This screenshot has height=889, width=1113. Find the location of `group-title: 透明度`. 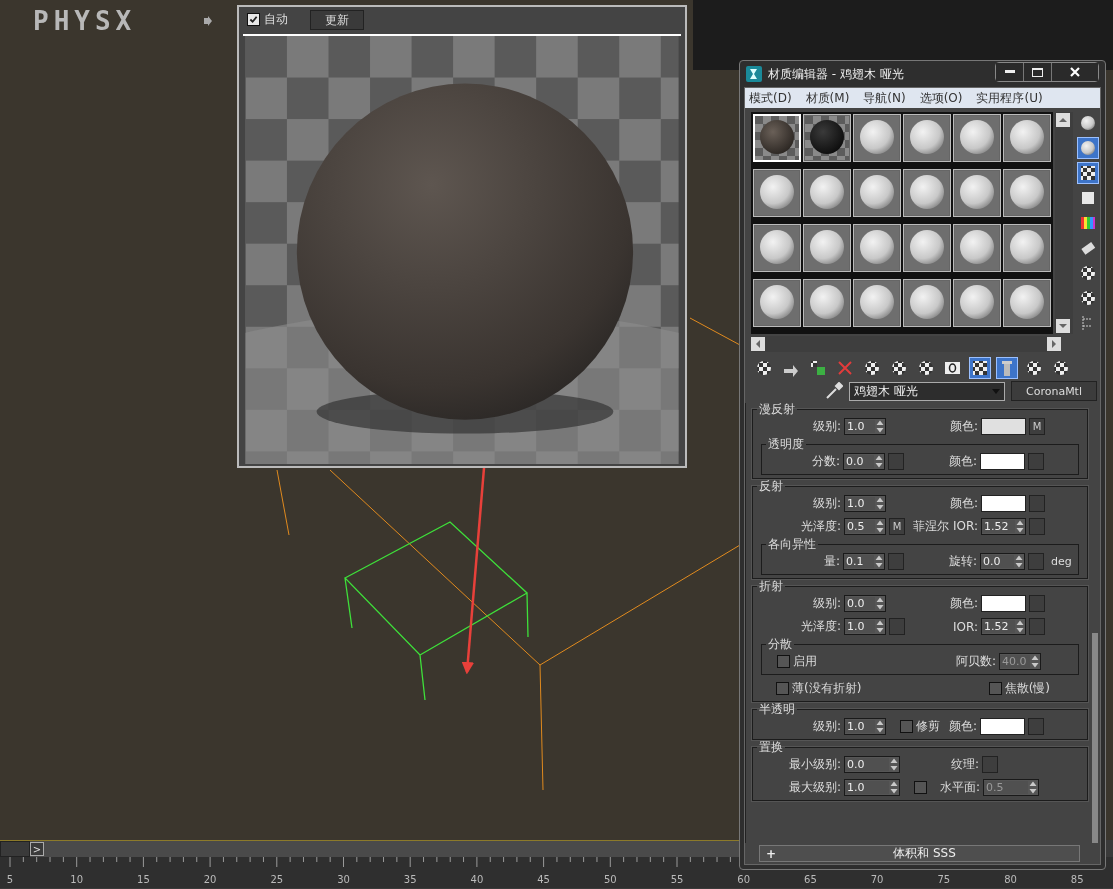

group-title: 透明度 is located at coordinates (786, 444).